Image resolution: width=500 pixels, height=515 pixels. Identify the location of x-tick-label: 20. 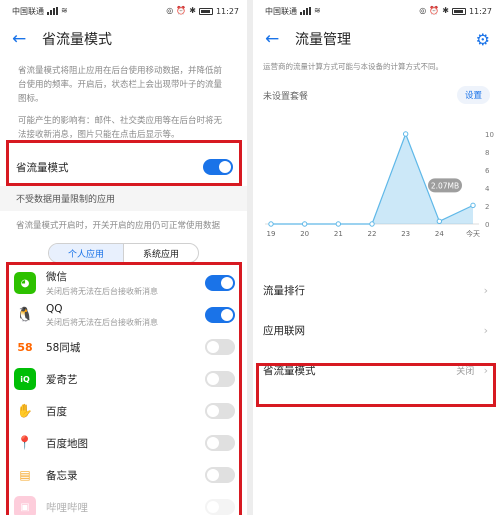
(304, 234).